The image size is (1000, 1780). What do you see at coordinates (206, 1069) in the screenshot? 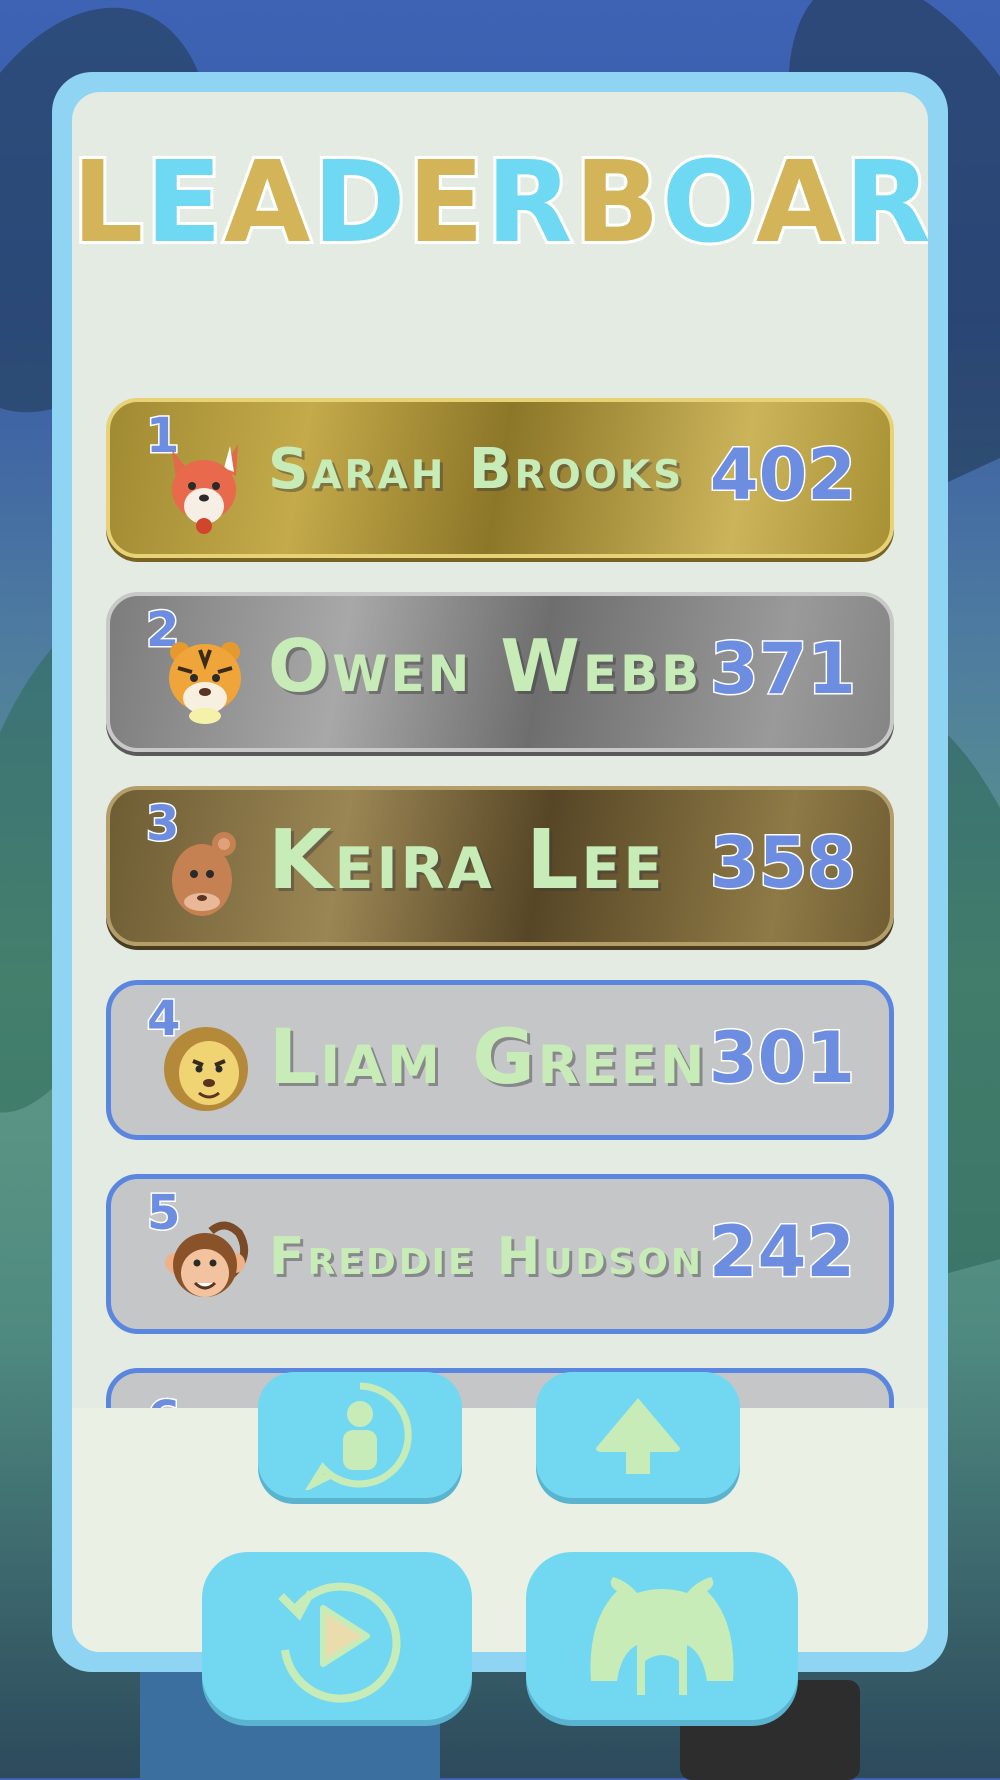
I see `lion-icon` at bounding box center [206, 1069].